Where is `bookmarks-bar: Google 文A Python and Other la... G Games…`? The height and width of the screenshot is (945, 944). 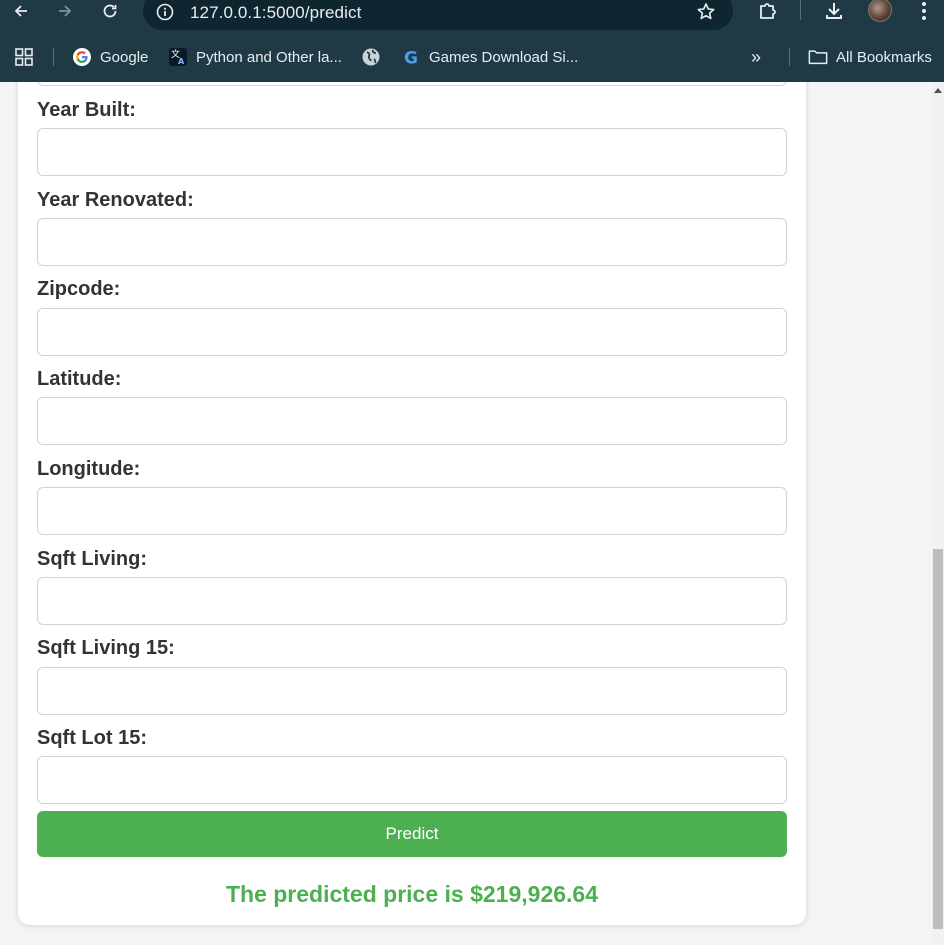
bookmarks-bar: Google 文A Python and Other la... G Games… is located at coordinates (472, 58).